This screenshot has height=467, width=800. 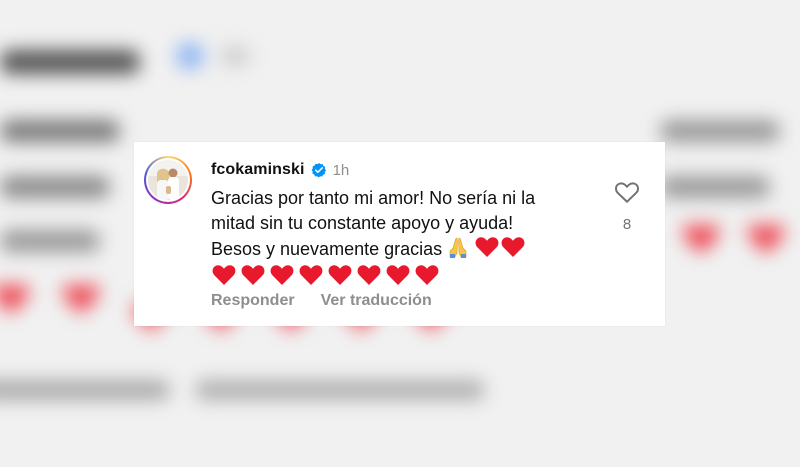 I want to click on comment-actions: Responder Ver traducción, so click(x=321, y=301).